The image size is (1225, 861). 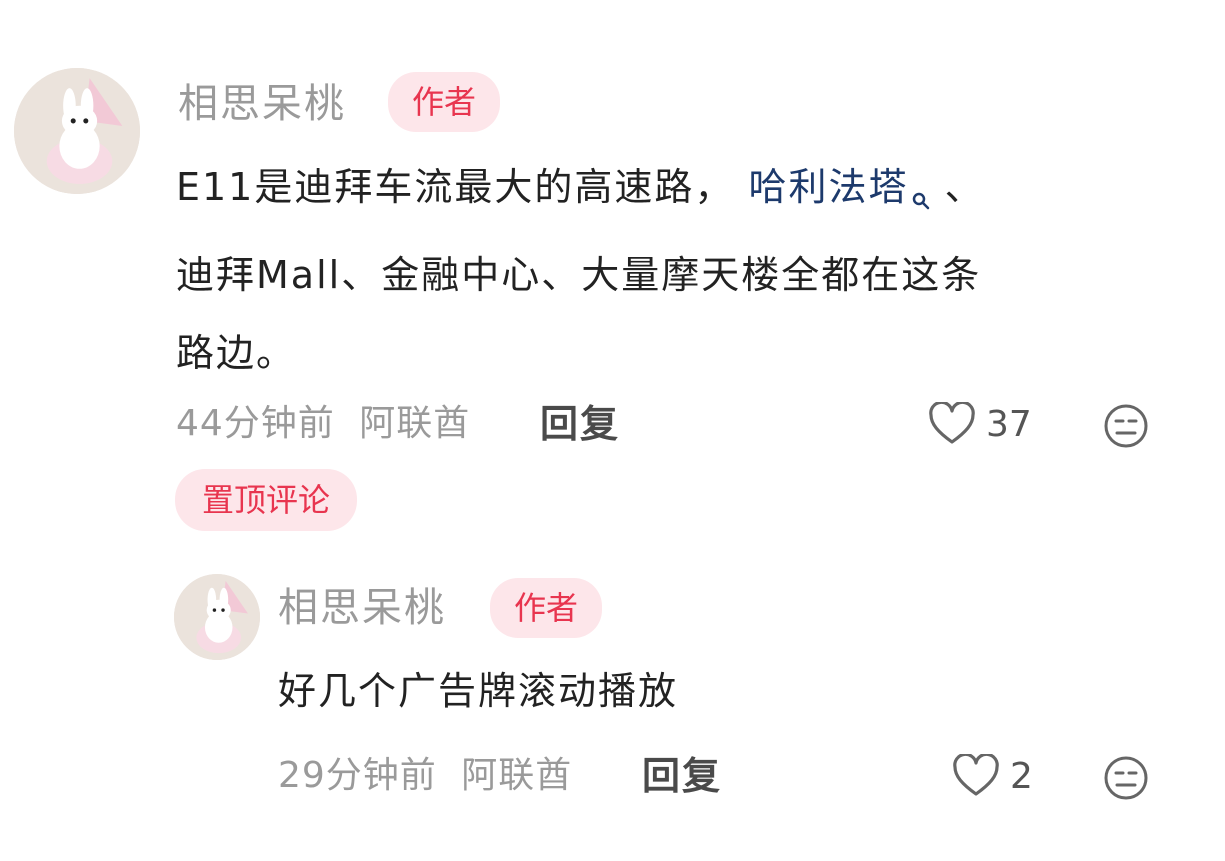 I want to click on comment-text-segment: E11是迪拜车流最大的高速路，, so click(x=455, y=187).